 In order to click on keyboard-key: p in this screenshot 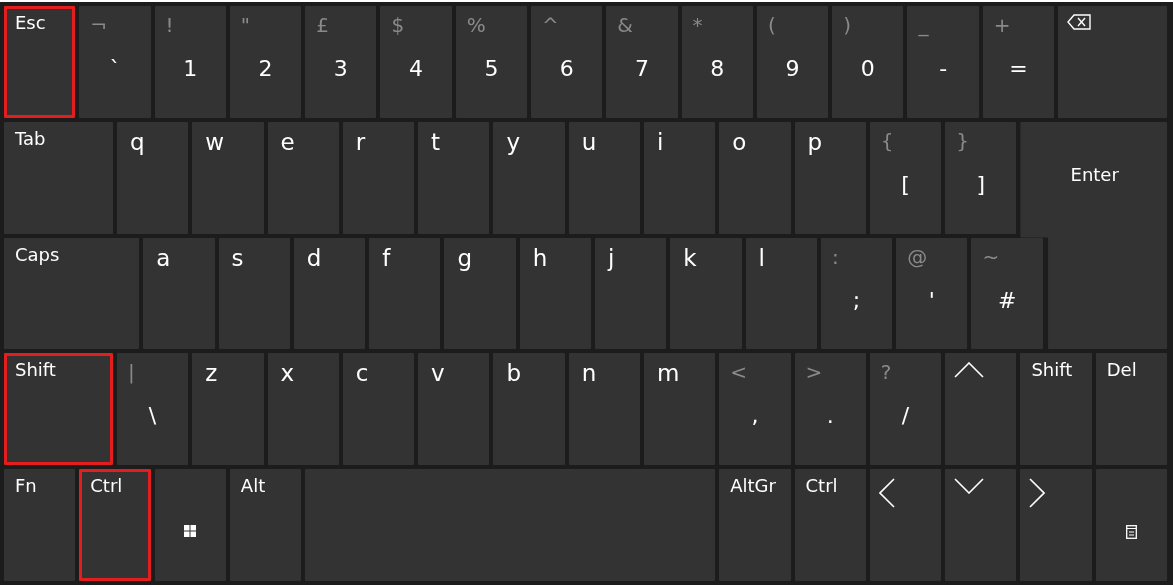, I will do `click(830, 177)`.